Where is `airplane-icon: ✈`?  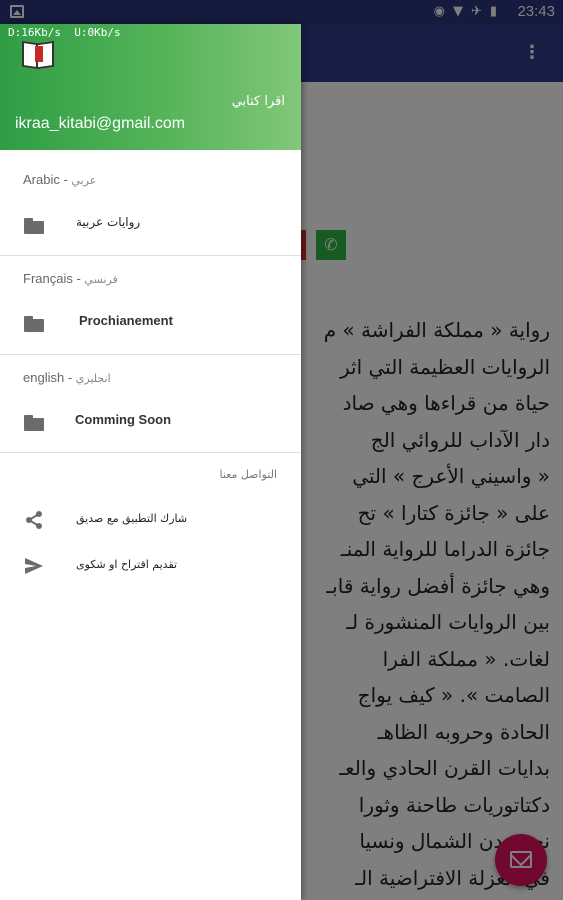 airplane-icon: ✈ is located at coordinates (476, 11).